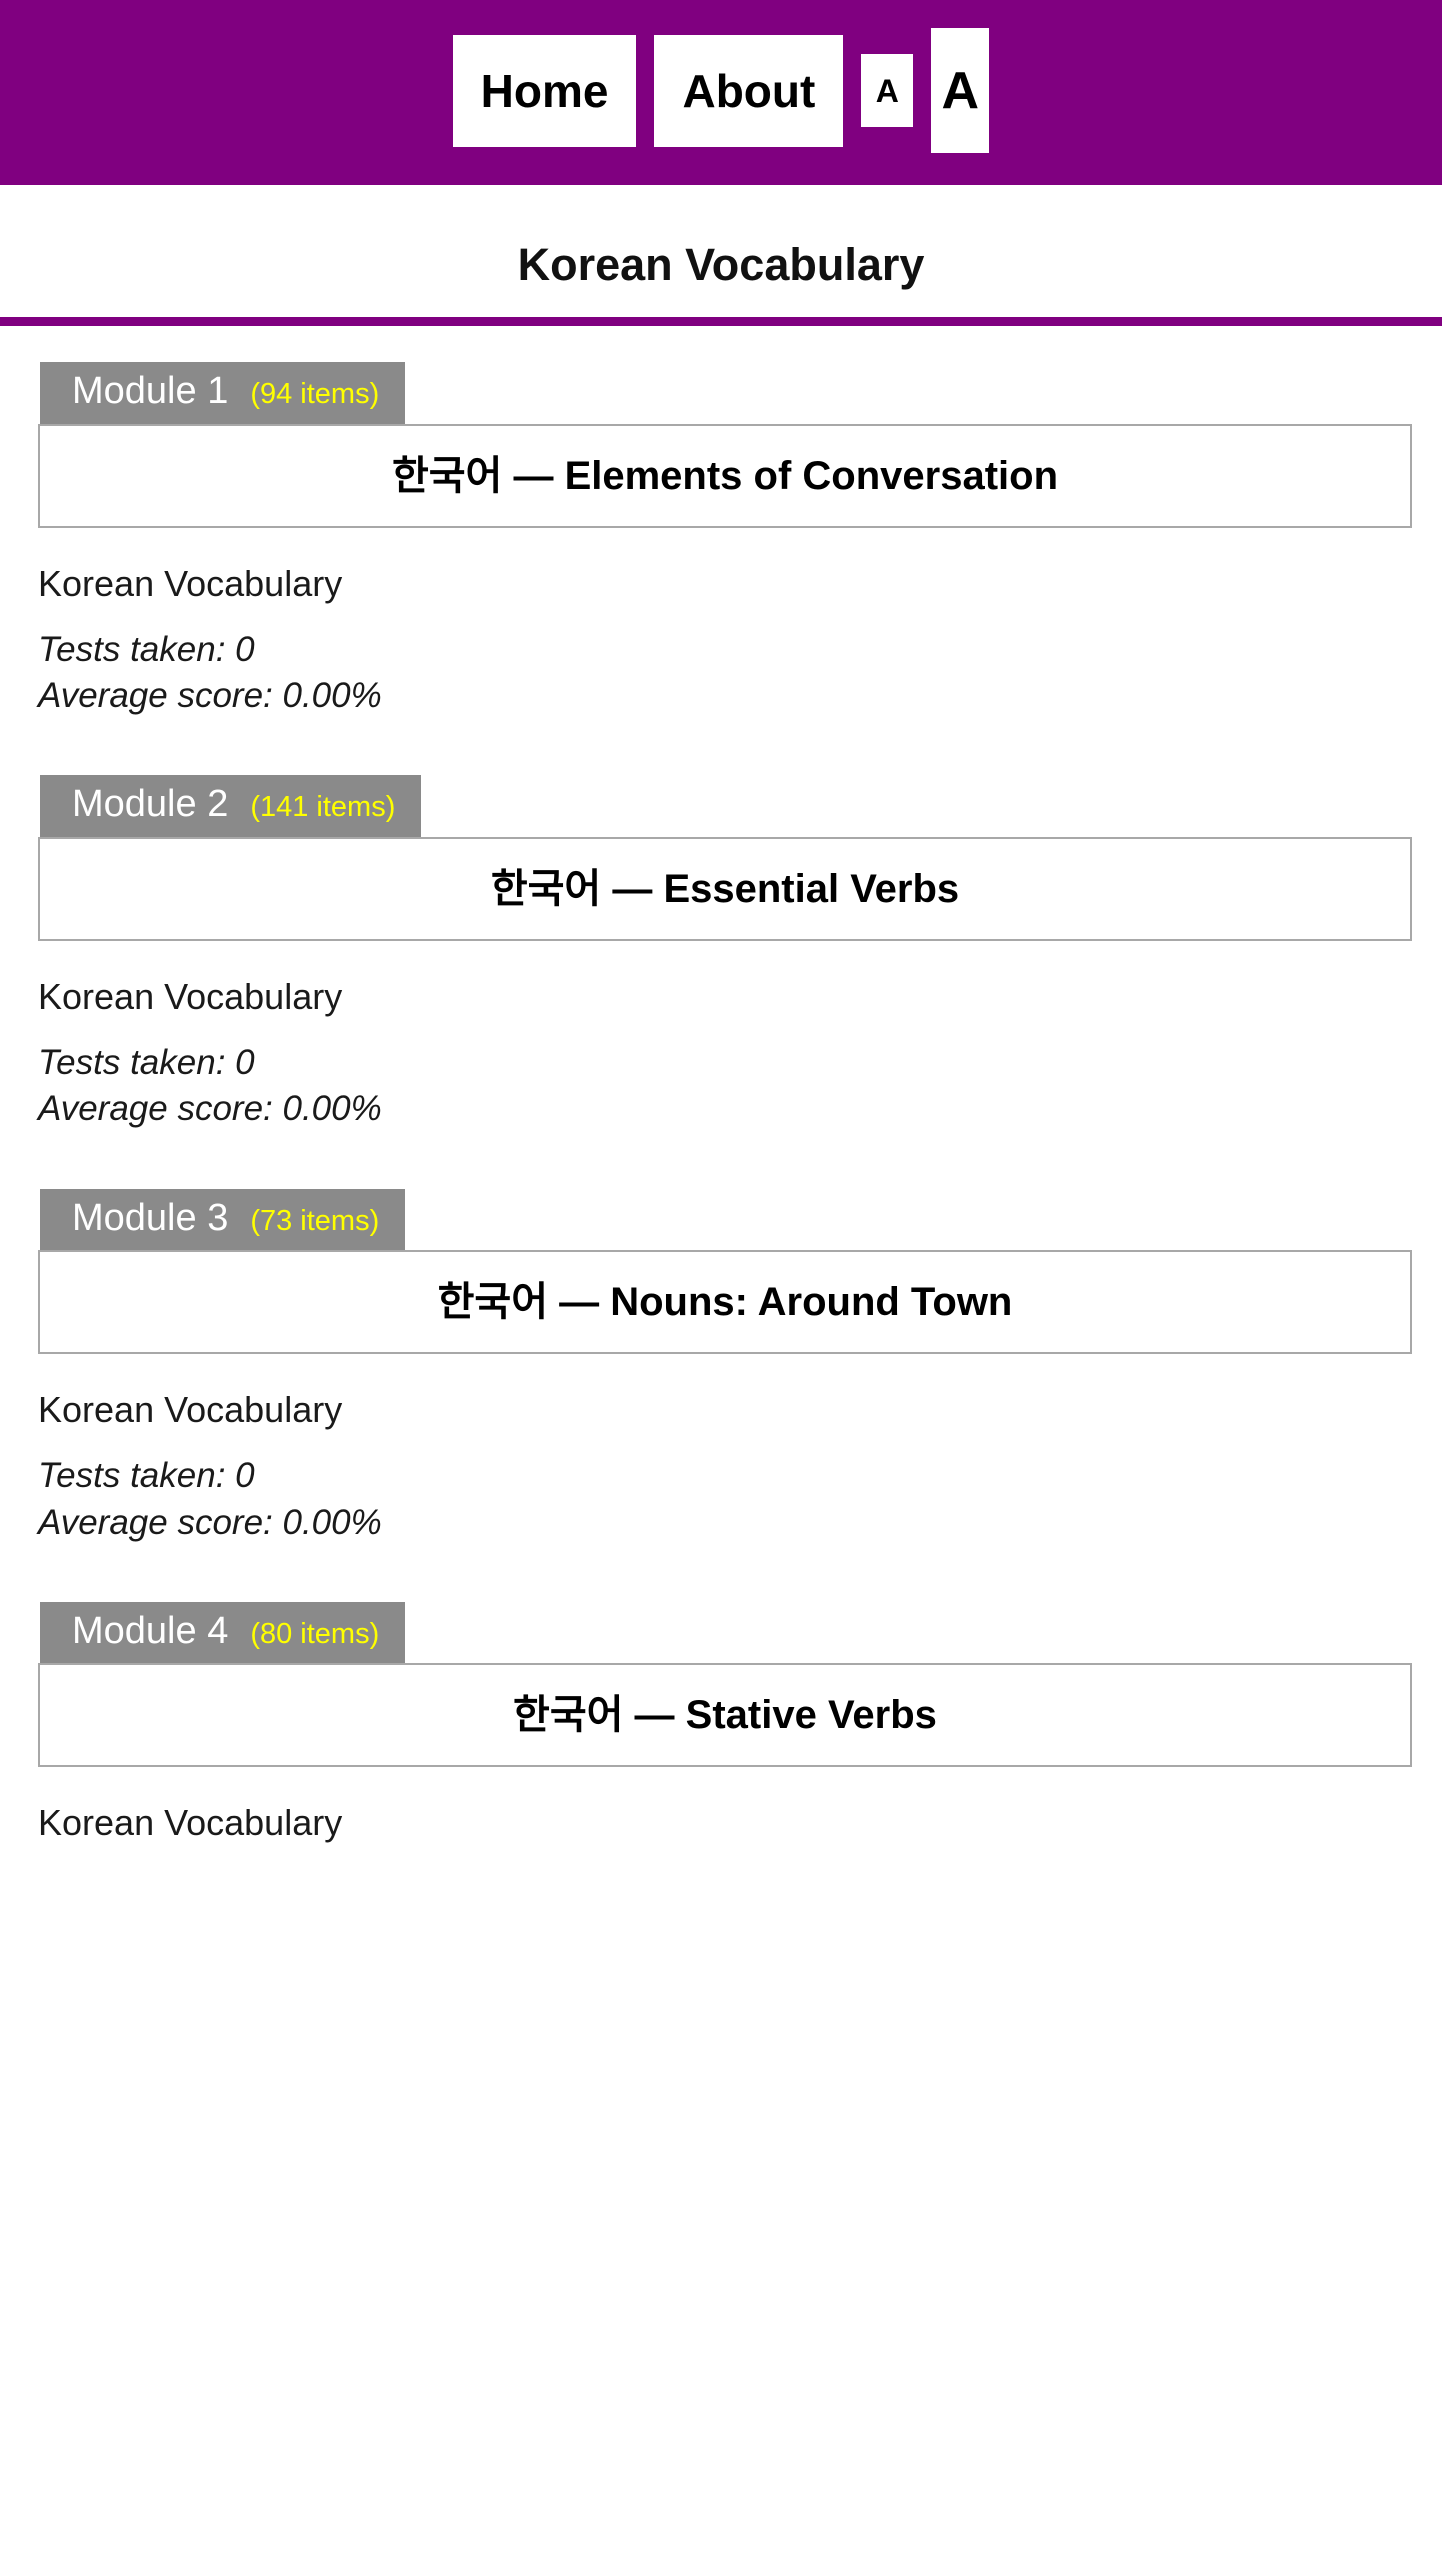  Describe the element at coordinates (721, 321) in the screenshot. I see `title-divider-rule` at that location.